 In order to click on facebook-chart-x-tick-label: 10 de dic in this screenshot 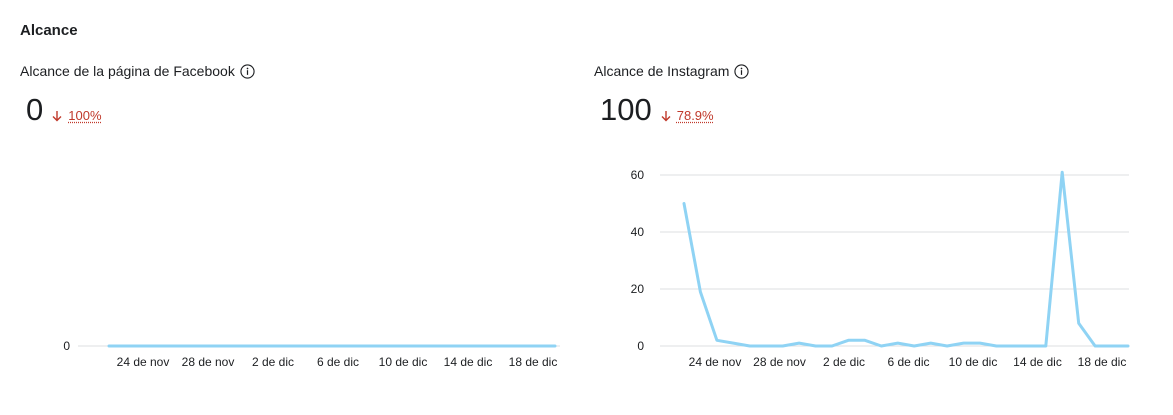, I will do `click(403, 362)`.